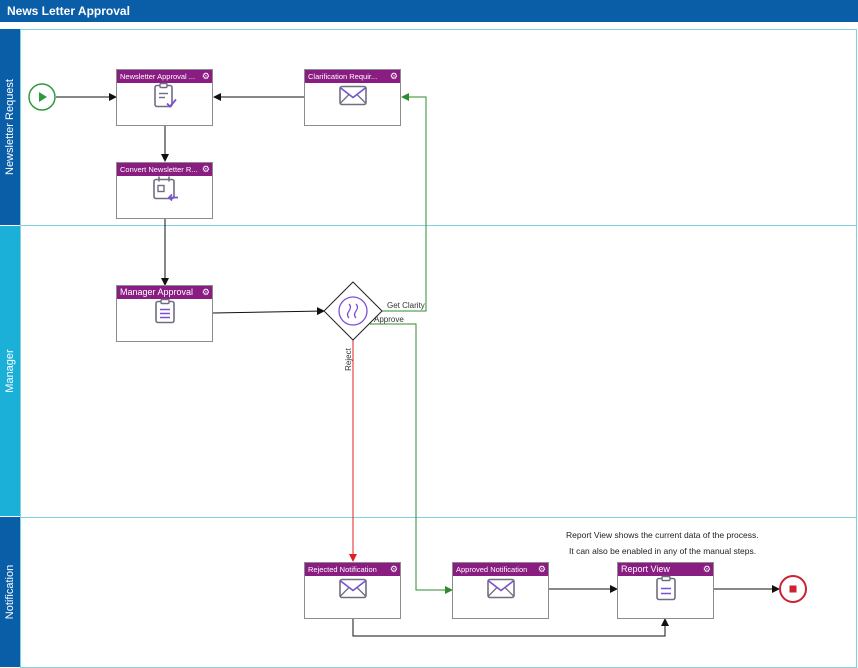 The image size is (858, 668). What do you see at coordinates (157, 292) in the screenshot?
I see `task-title: Manager Approval` at bounding box center [157, 292].